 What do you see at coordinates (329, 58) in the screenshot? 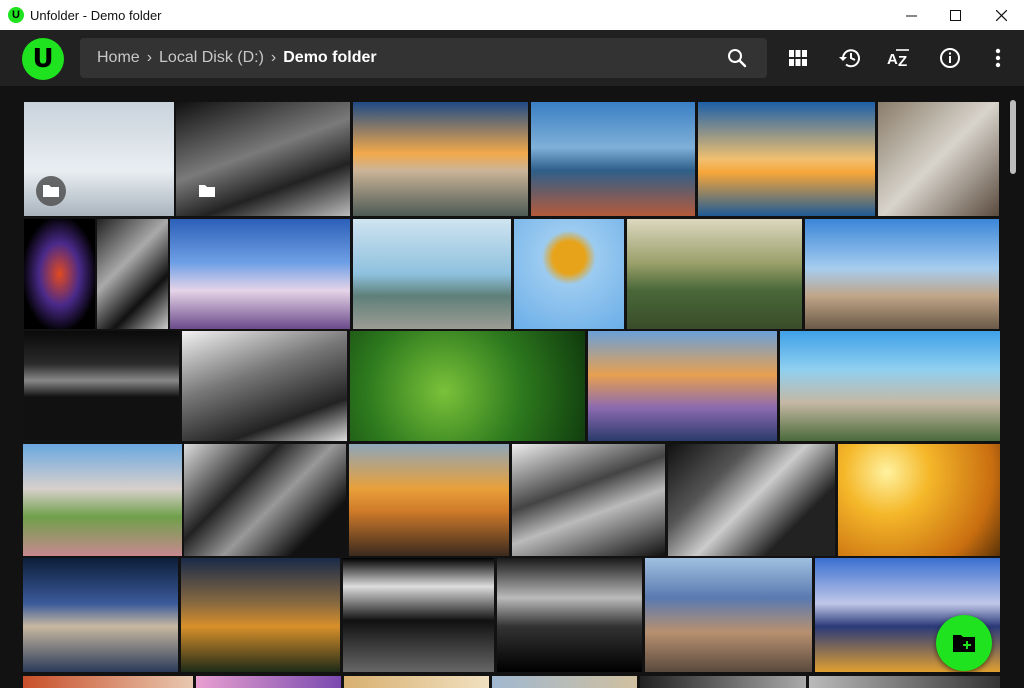
I see `breadcrumb-current-folder: Demo folder` at bounding box center [329, 58].